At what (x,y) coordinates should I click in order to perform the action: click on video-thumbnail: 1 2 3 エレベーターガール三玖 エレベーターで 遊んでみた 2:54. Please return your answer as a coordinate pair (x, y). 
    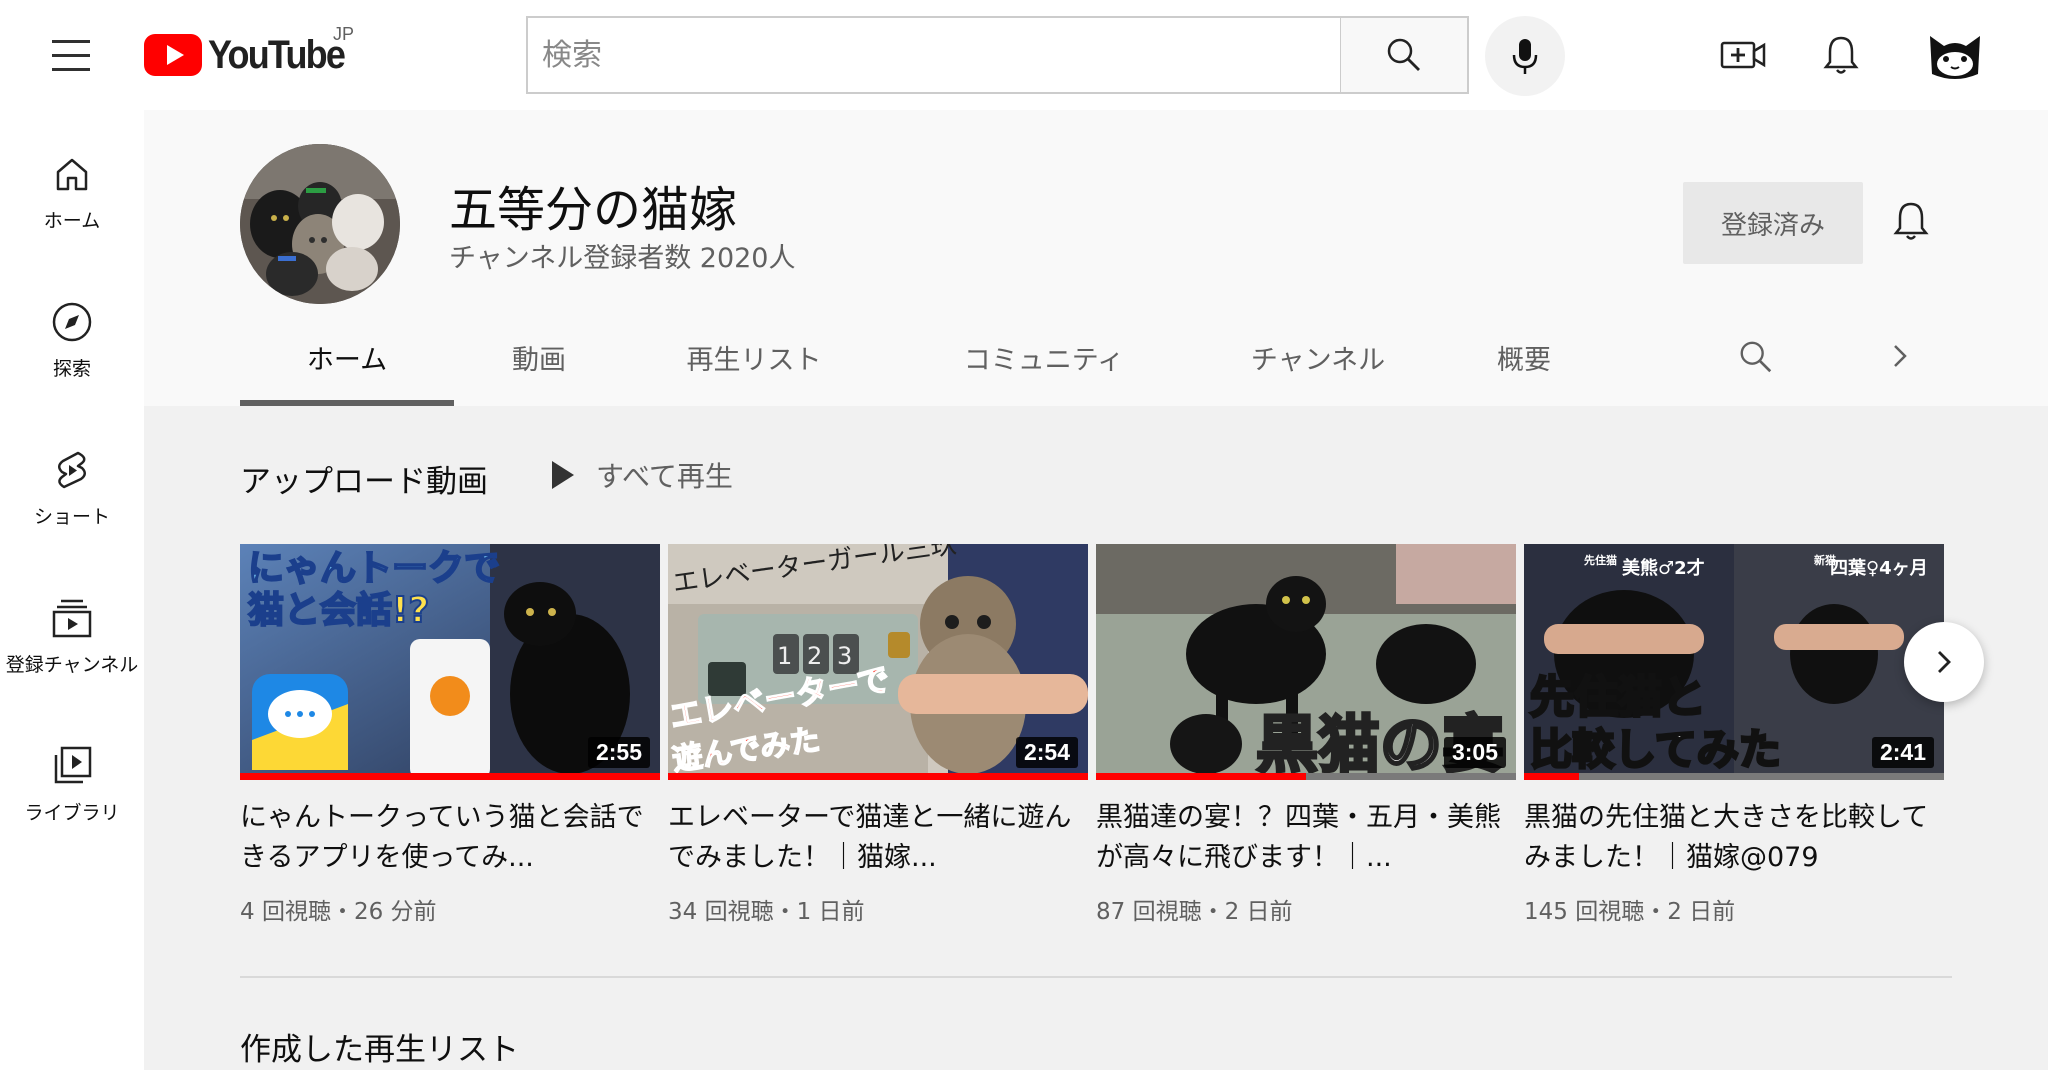
    Looking at the image, I should click on (878, 662).